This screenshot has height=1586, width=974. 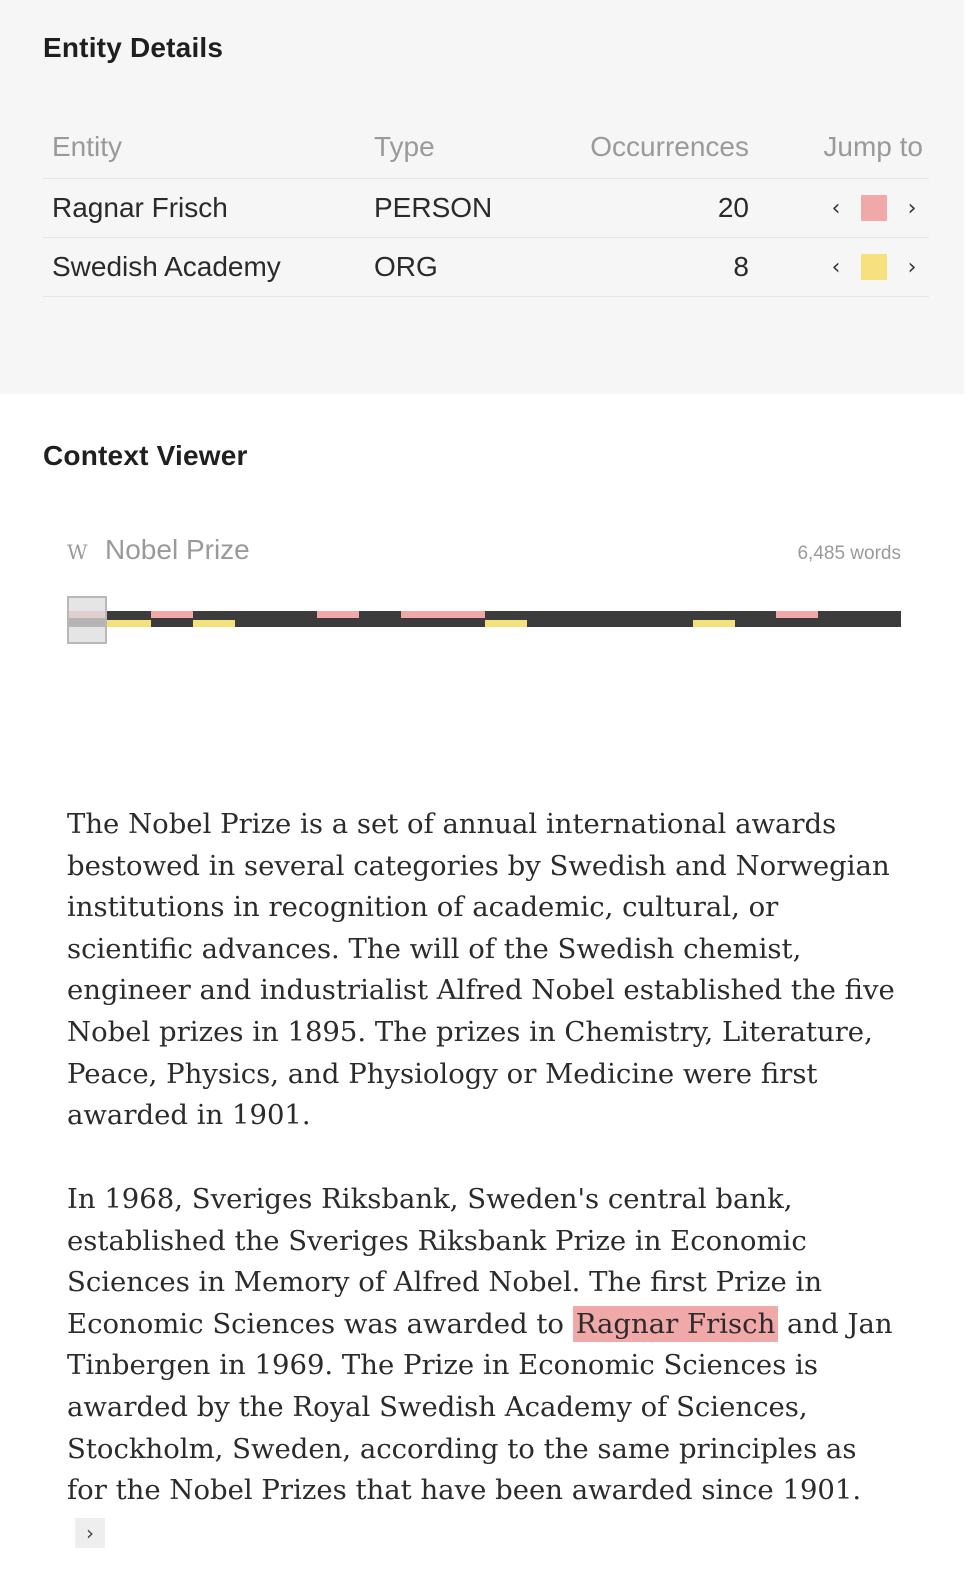 I want to click on entity-type: PERSON, so click(x=433, y=207).